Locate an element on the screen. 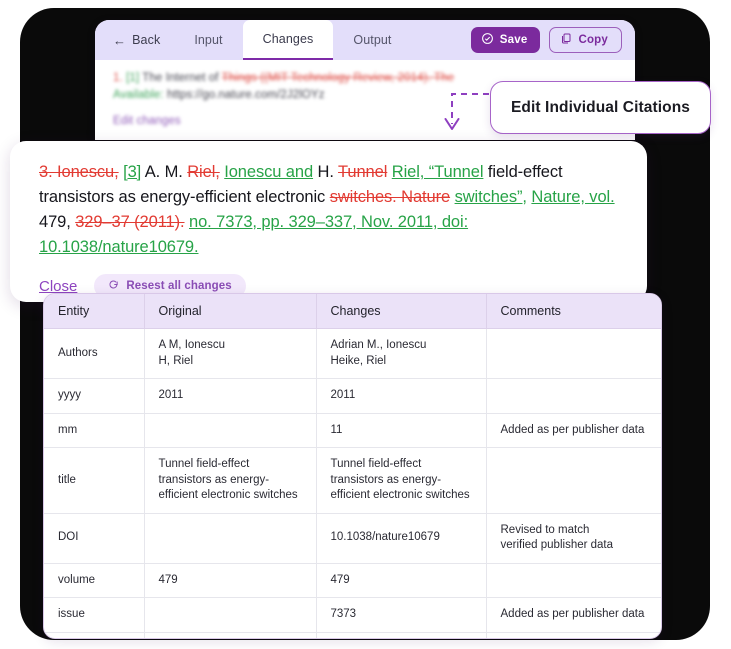  tab-changes-label: Changes is located at coordinates (288, 39).